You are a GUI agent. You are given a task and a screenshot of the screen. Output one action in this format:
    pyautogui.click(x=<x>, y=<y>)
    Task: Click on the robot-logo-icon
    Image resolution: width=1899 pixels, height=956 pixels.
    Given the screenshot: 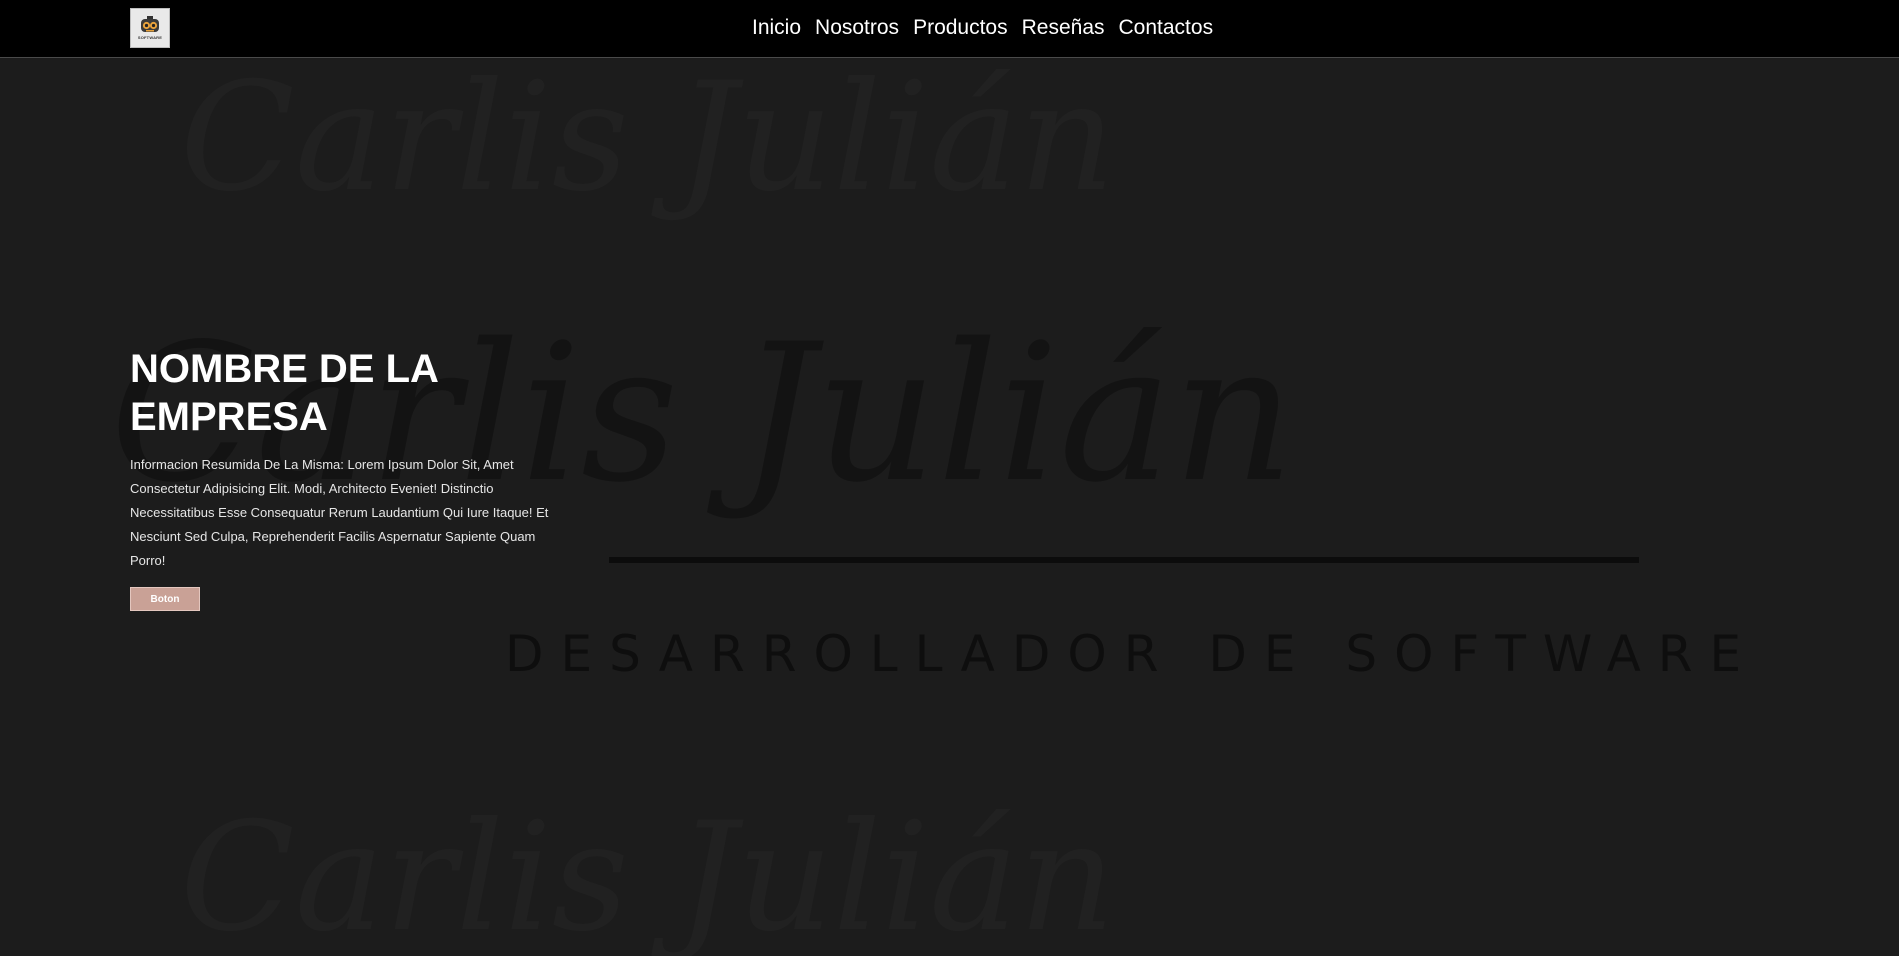 What is the action you would take?
    pyautogui.click(x=150, y=24)
    